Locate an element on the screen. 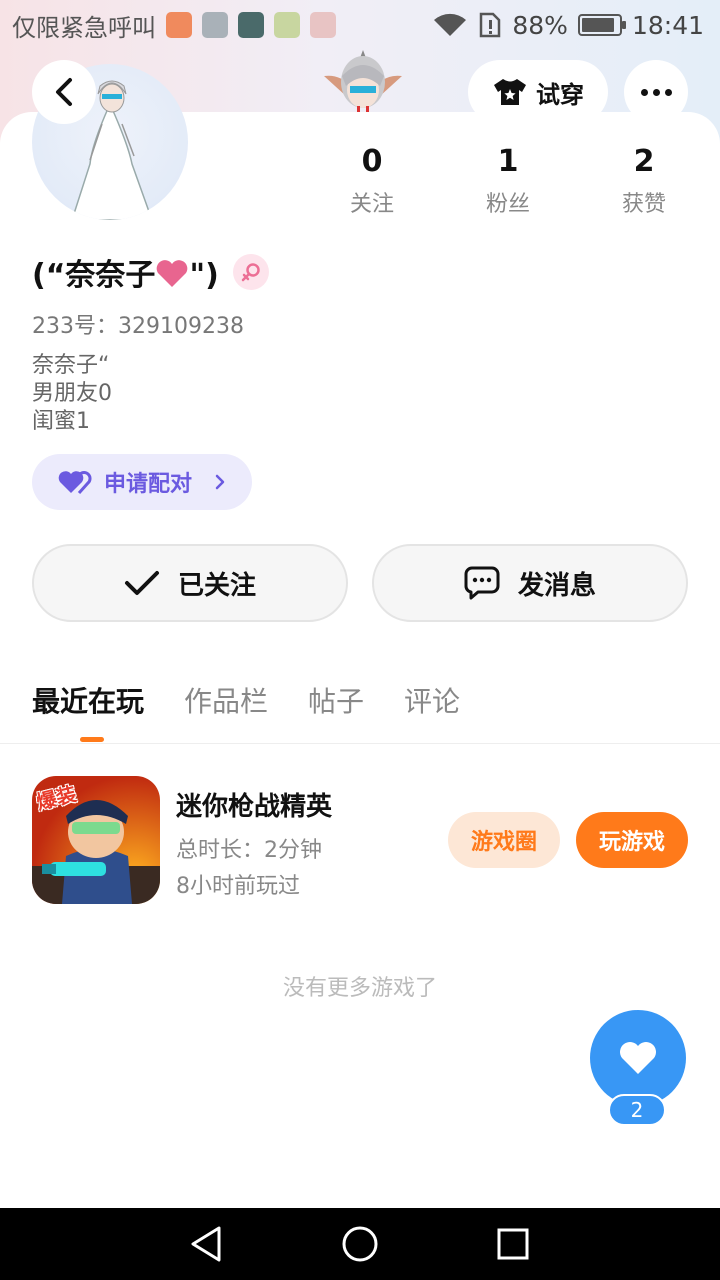 Image resolution: width=720 pixels, height=1280 pixels. gallery-app-icon is located at coordinates (215, 25).